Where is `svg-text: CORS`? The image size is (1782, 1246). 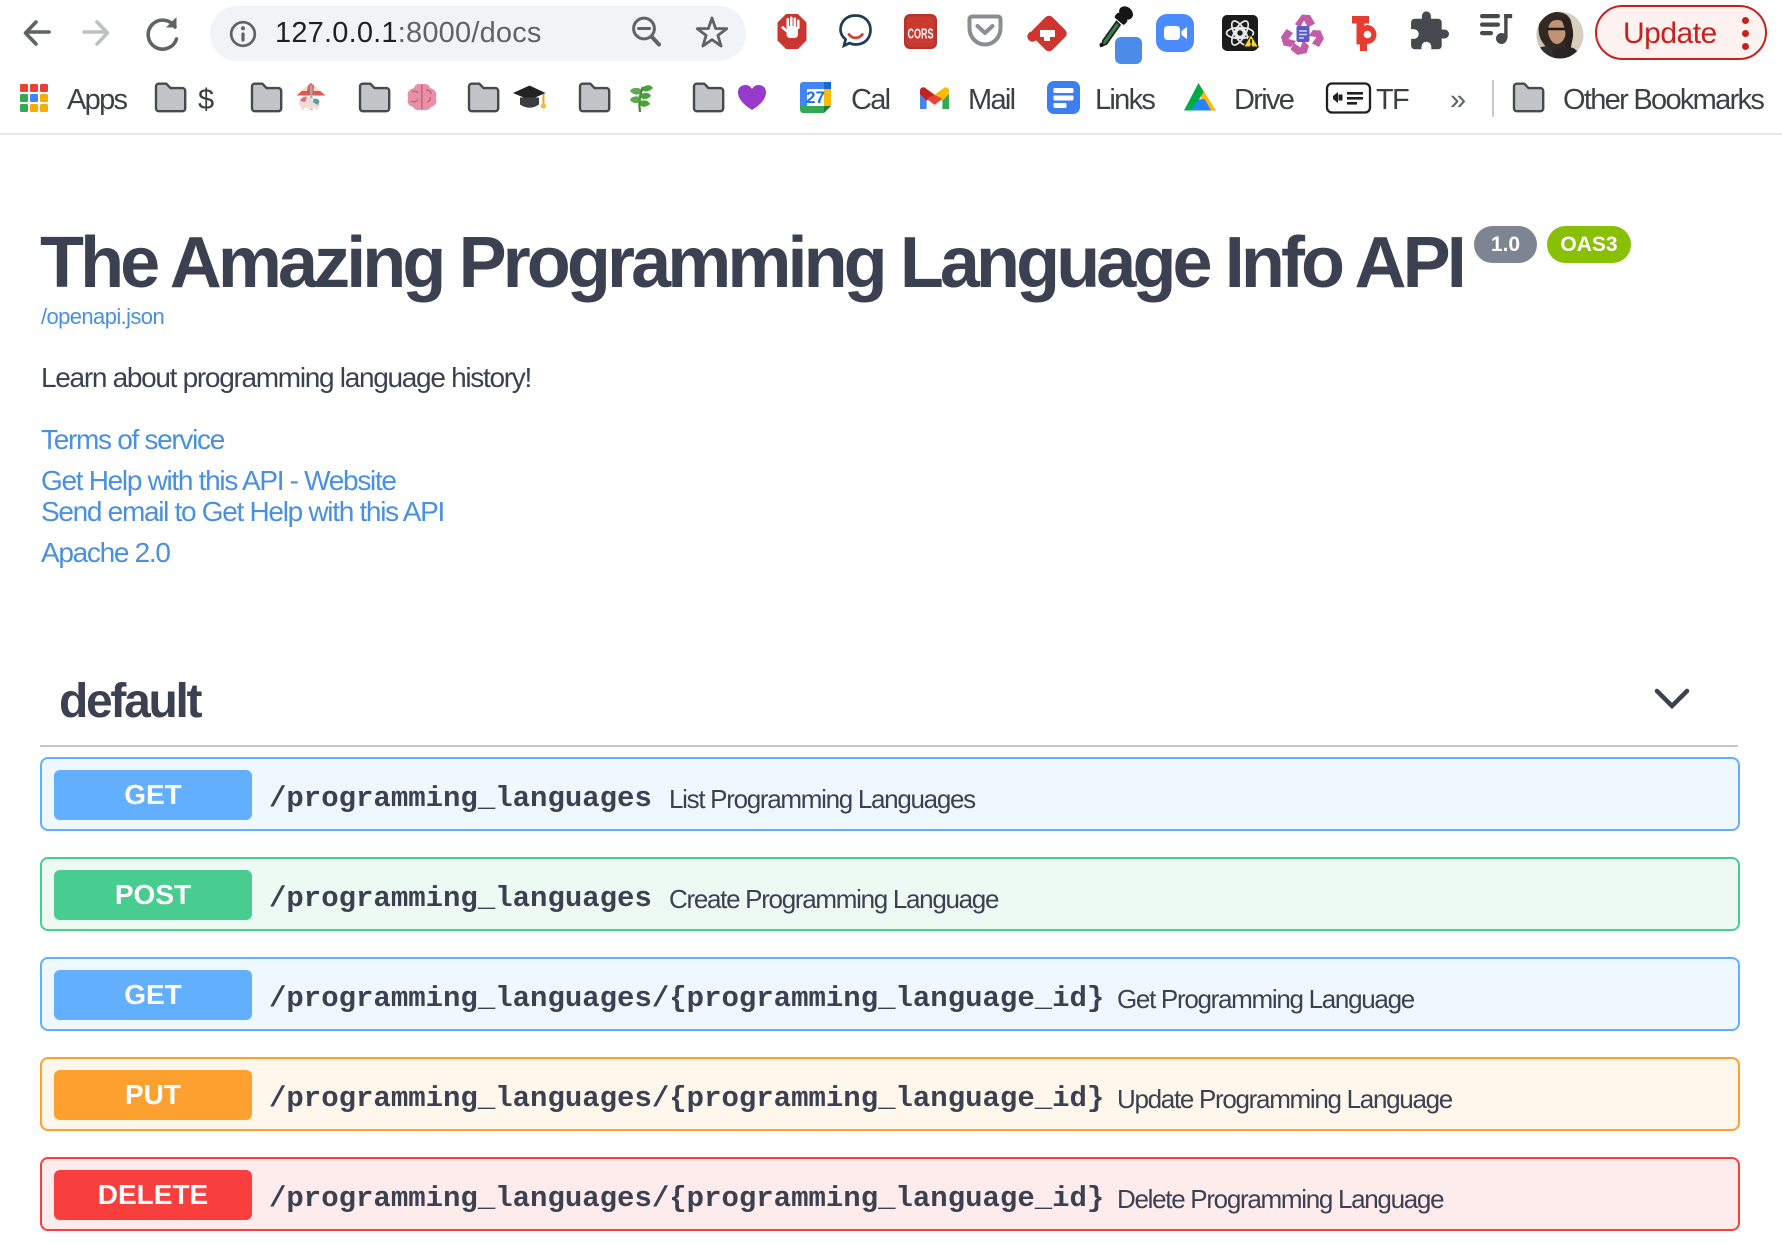
svg-text: CORS is located at coordinates (921, 34).